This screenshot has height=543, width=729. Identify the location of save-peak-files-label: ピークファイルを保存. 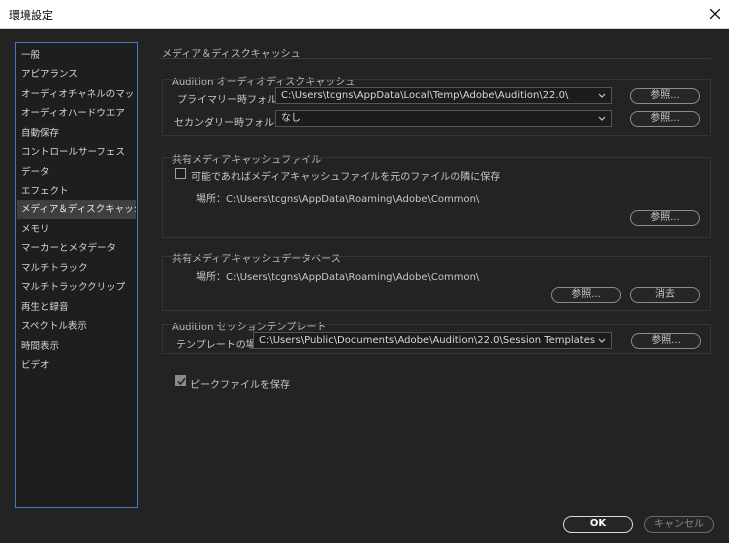
(240, 385).